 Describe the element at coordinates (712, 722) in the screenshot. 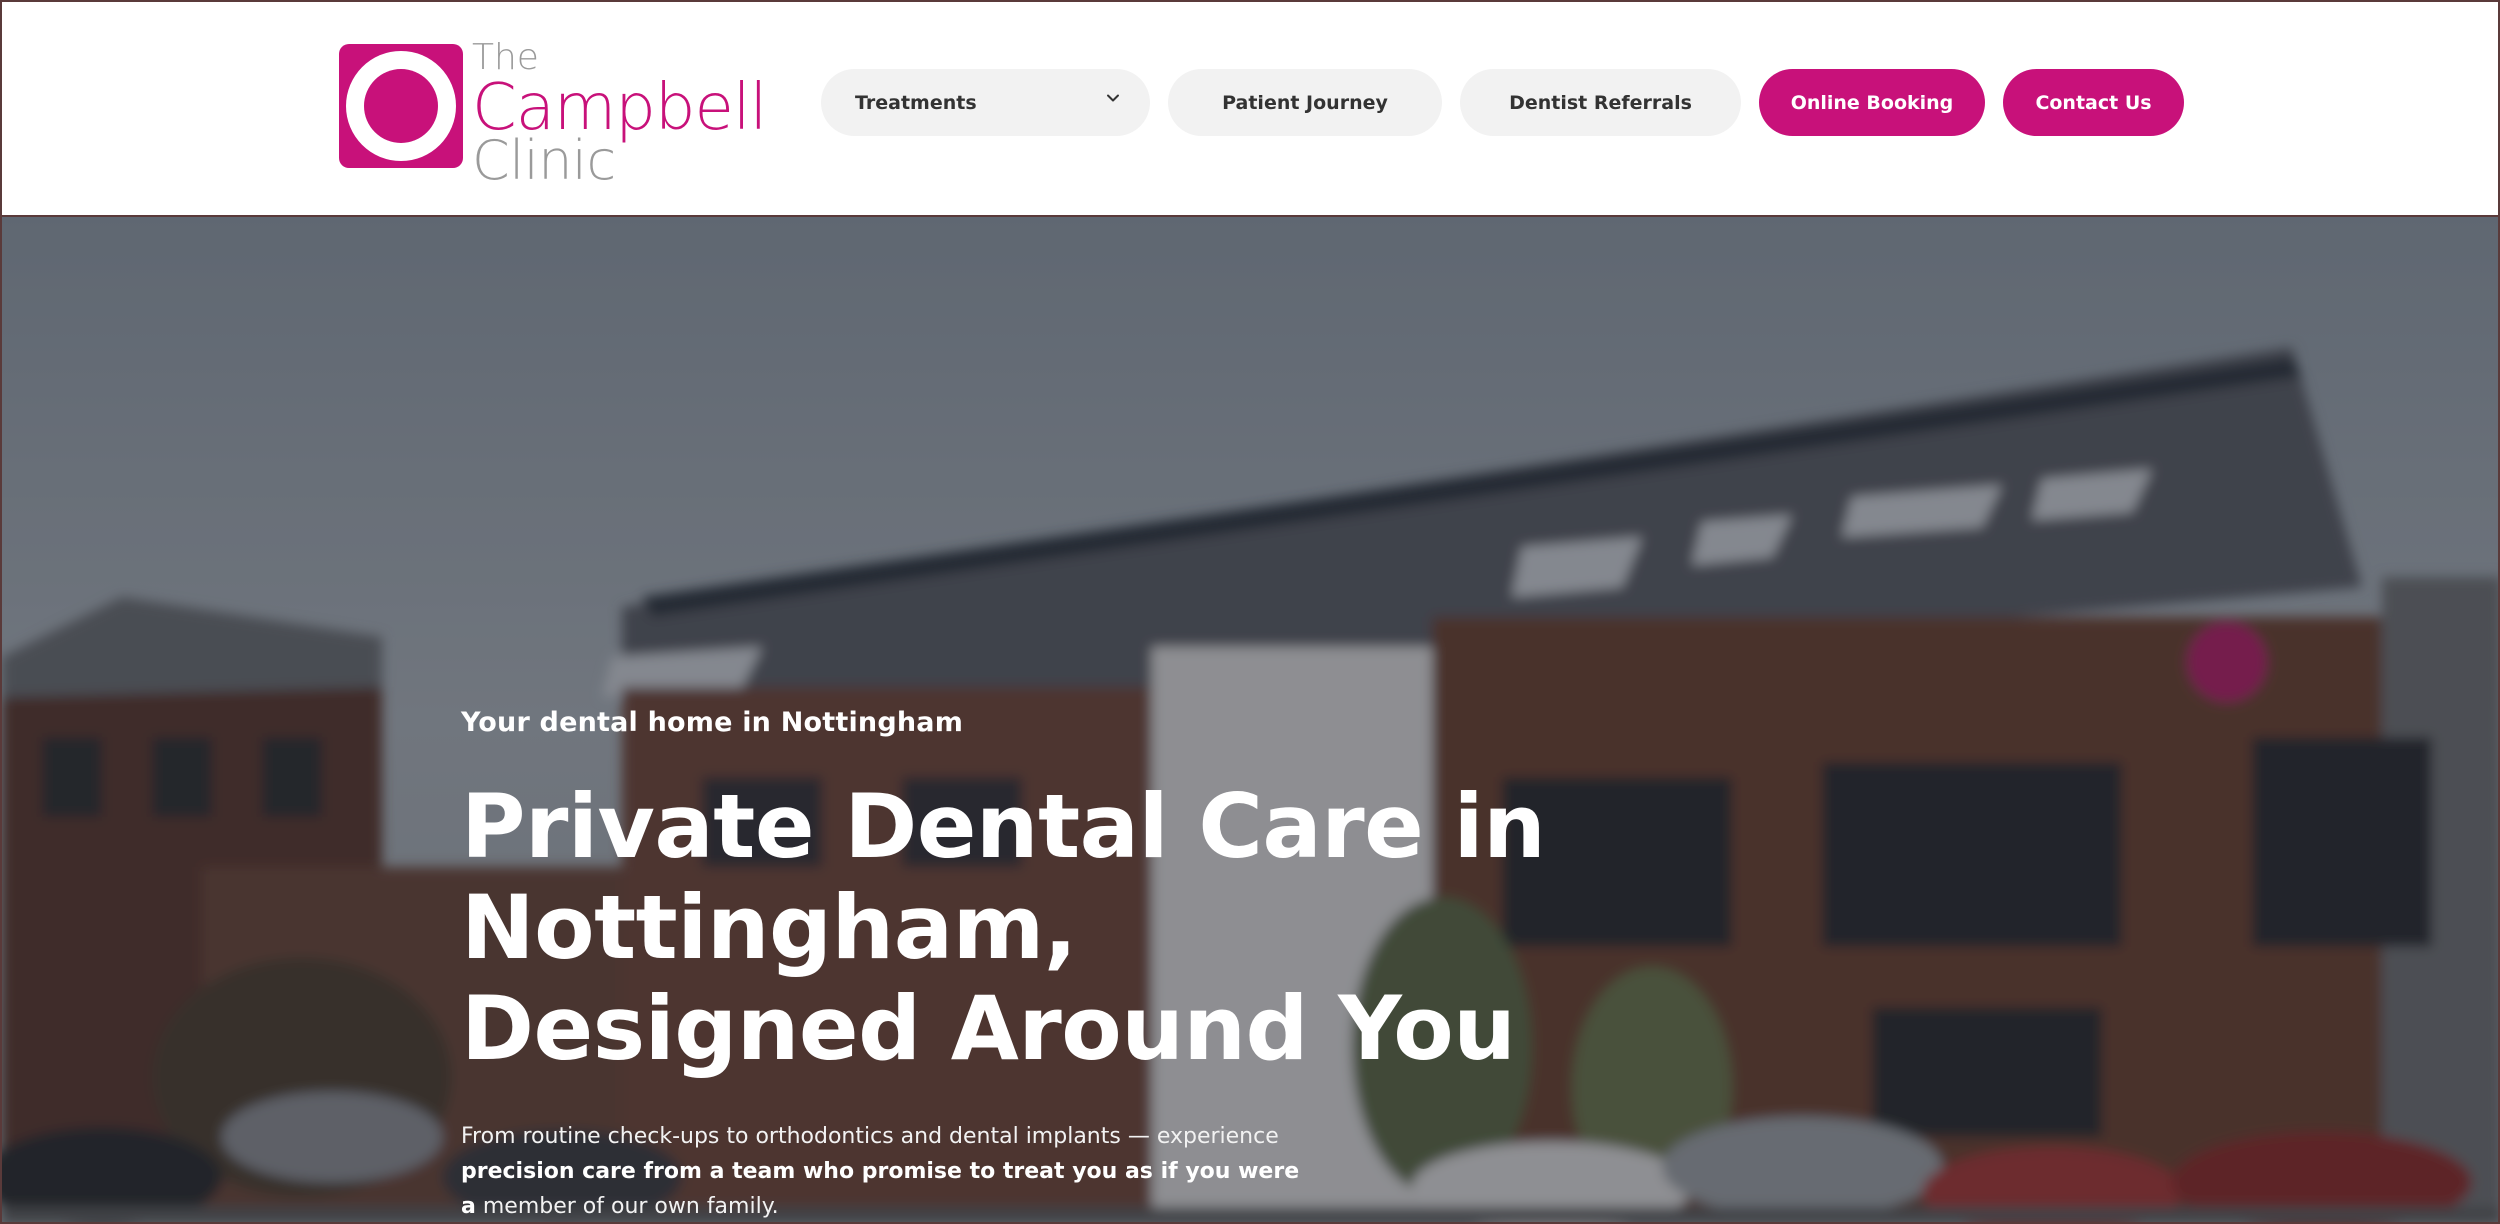

I see `hero-eyebrow: Your dental home in Nottingham` at that location.